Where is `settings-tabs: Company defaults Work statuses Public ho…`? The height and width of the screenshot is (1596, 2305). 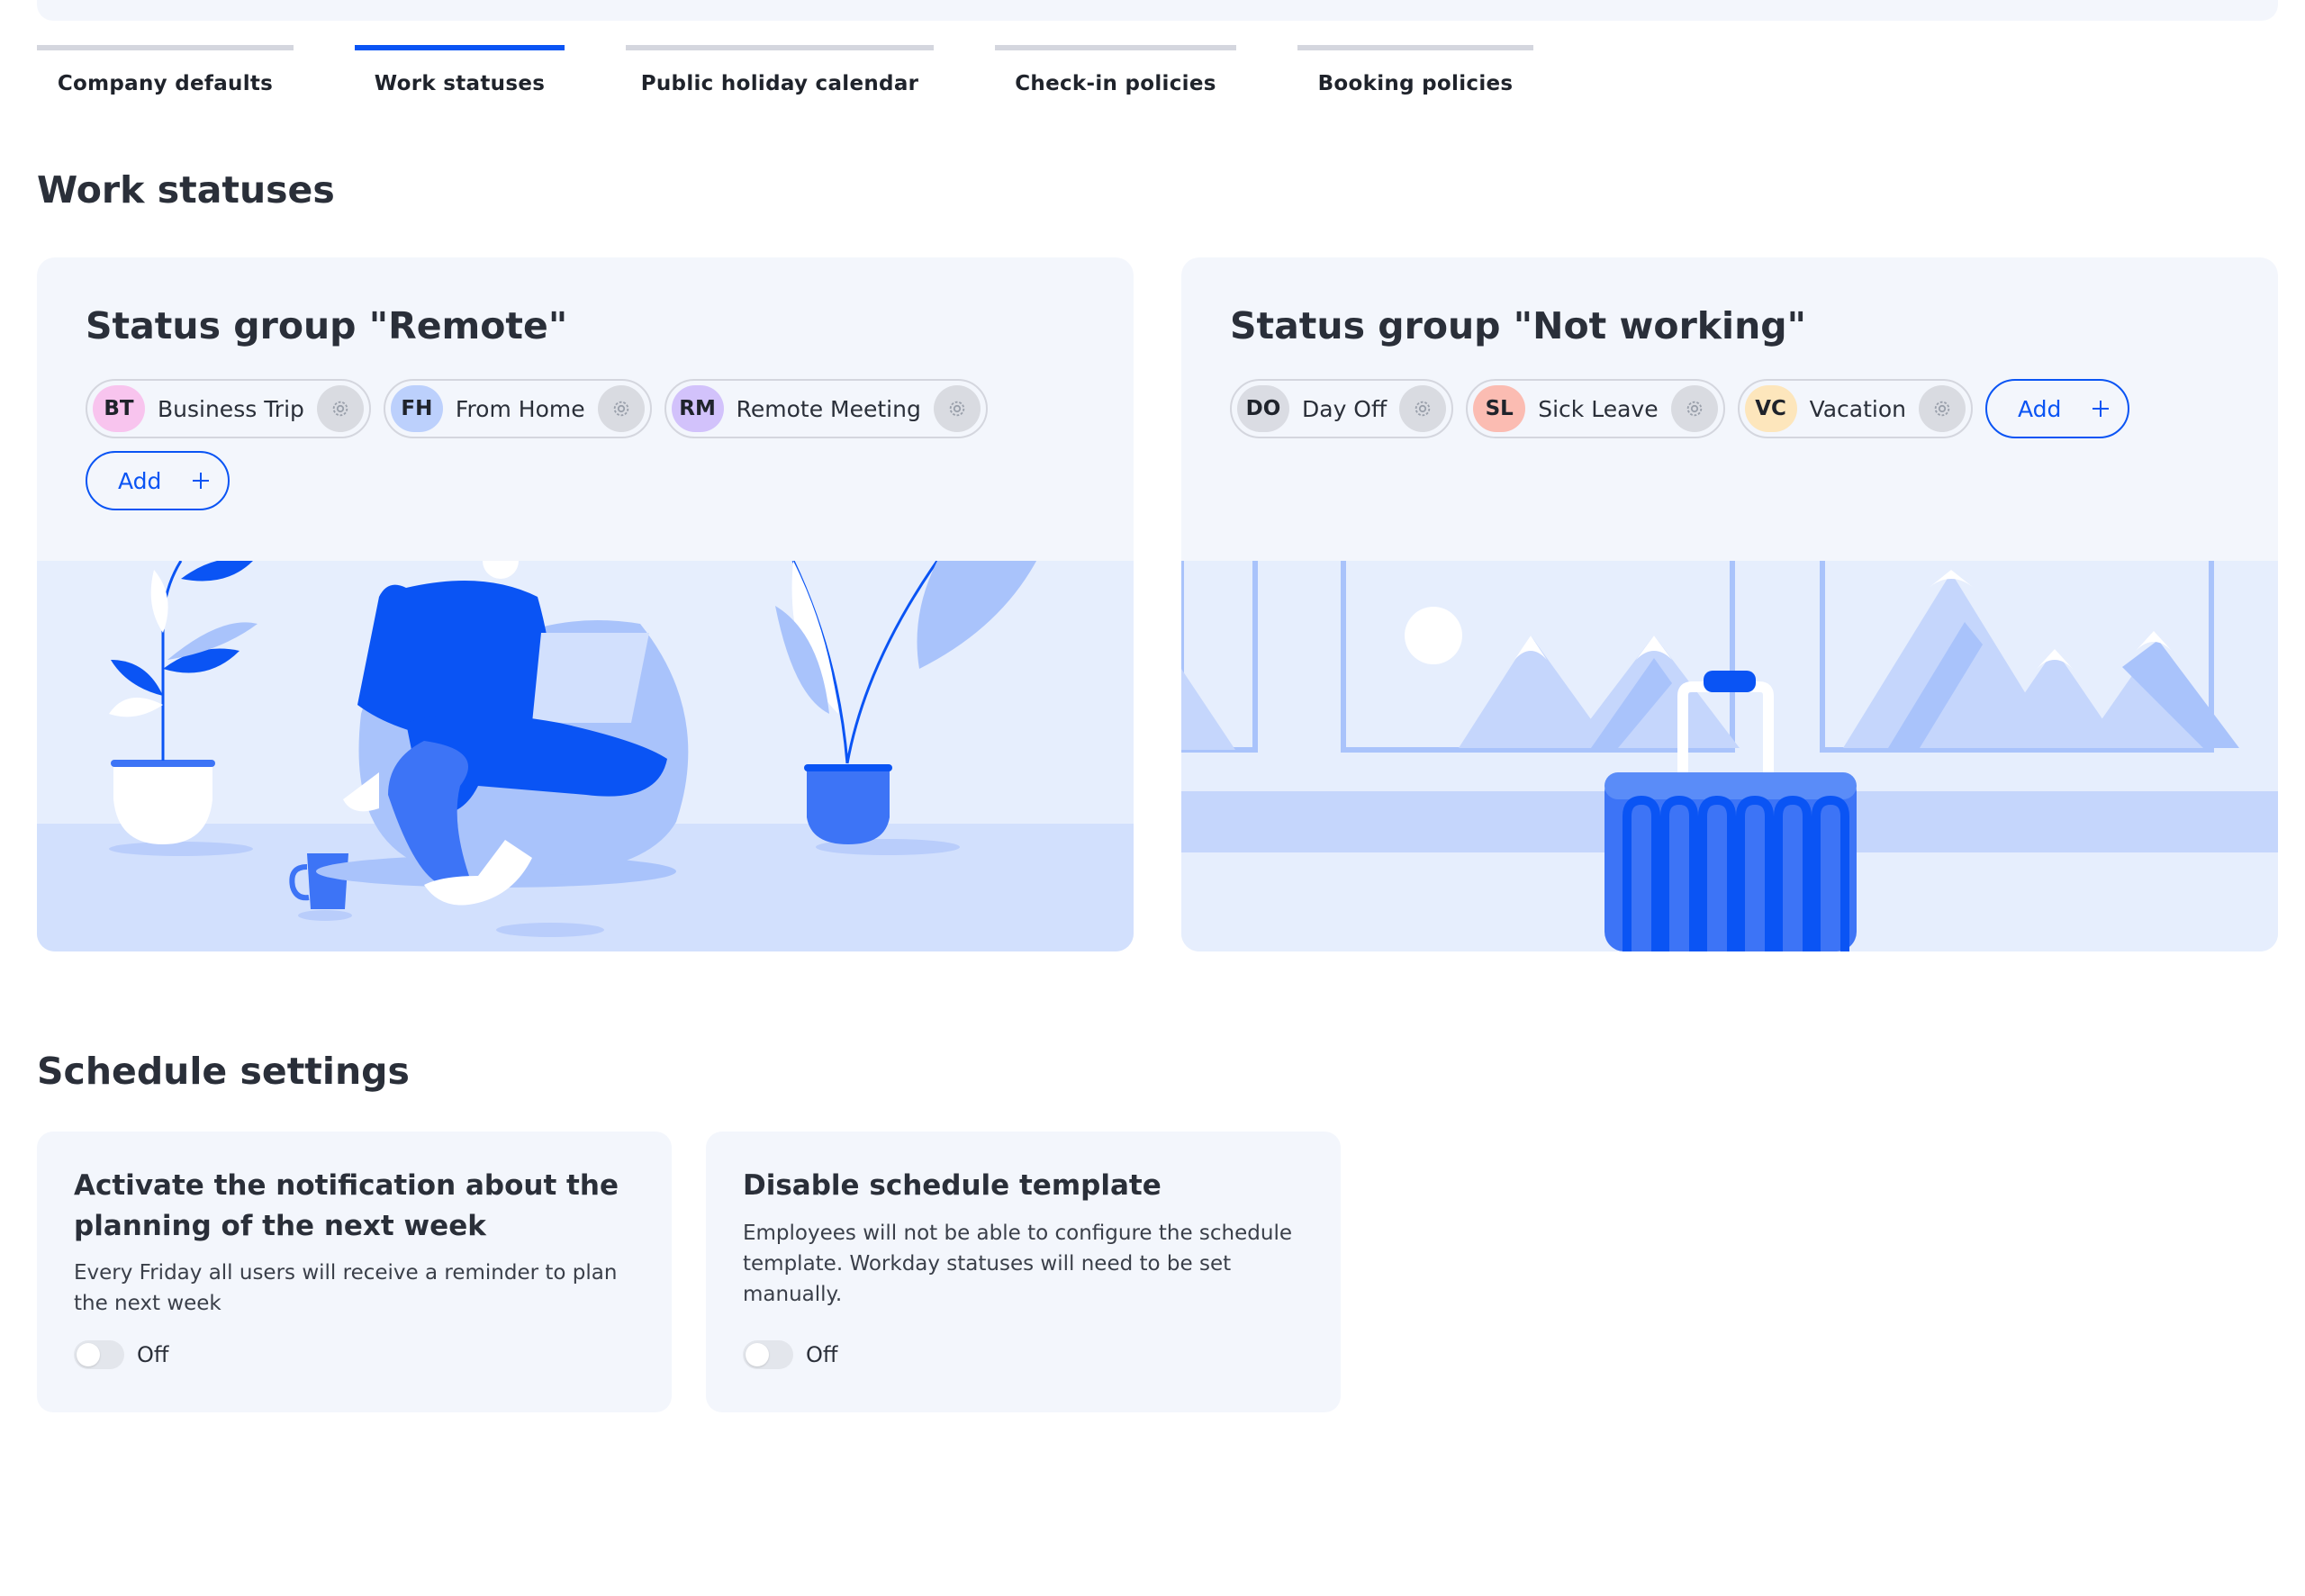 settings-tabs: Company defaults Work statuses Public ho… is located at coordinates (785, 76).